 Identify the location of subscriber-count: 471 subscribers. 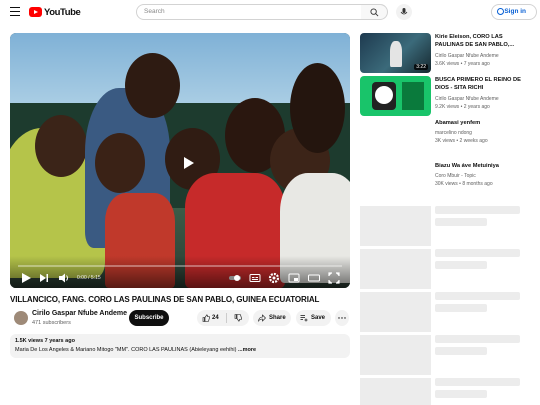
(51, 323).